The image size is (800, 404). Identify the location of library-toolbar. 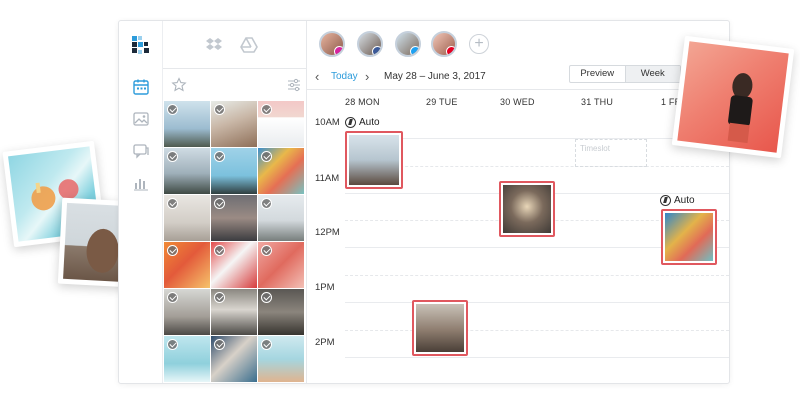
(235, 84).